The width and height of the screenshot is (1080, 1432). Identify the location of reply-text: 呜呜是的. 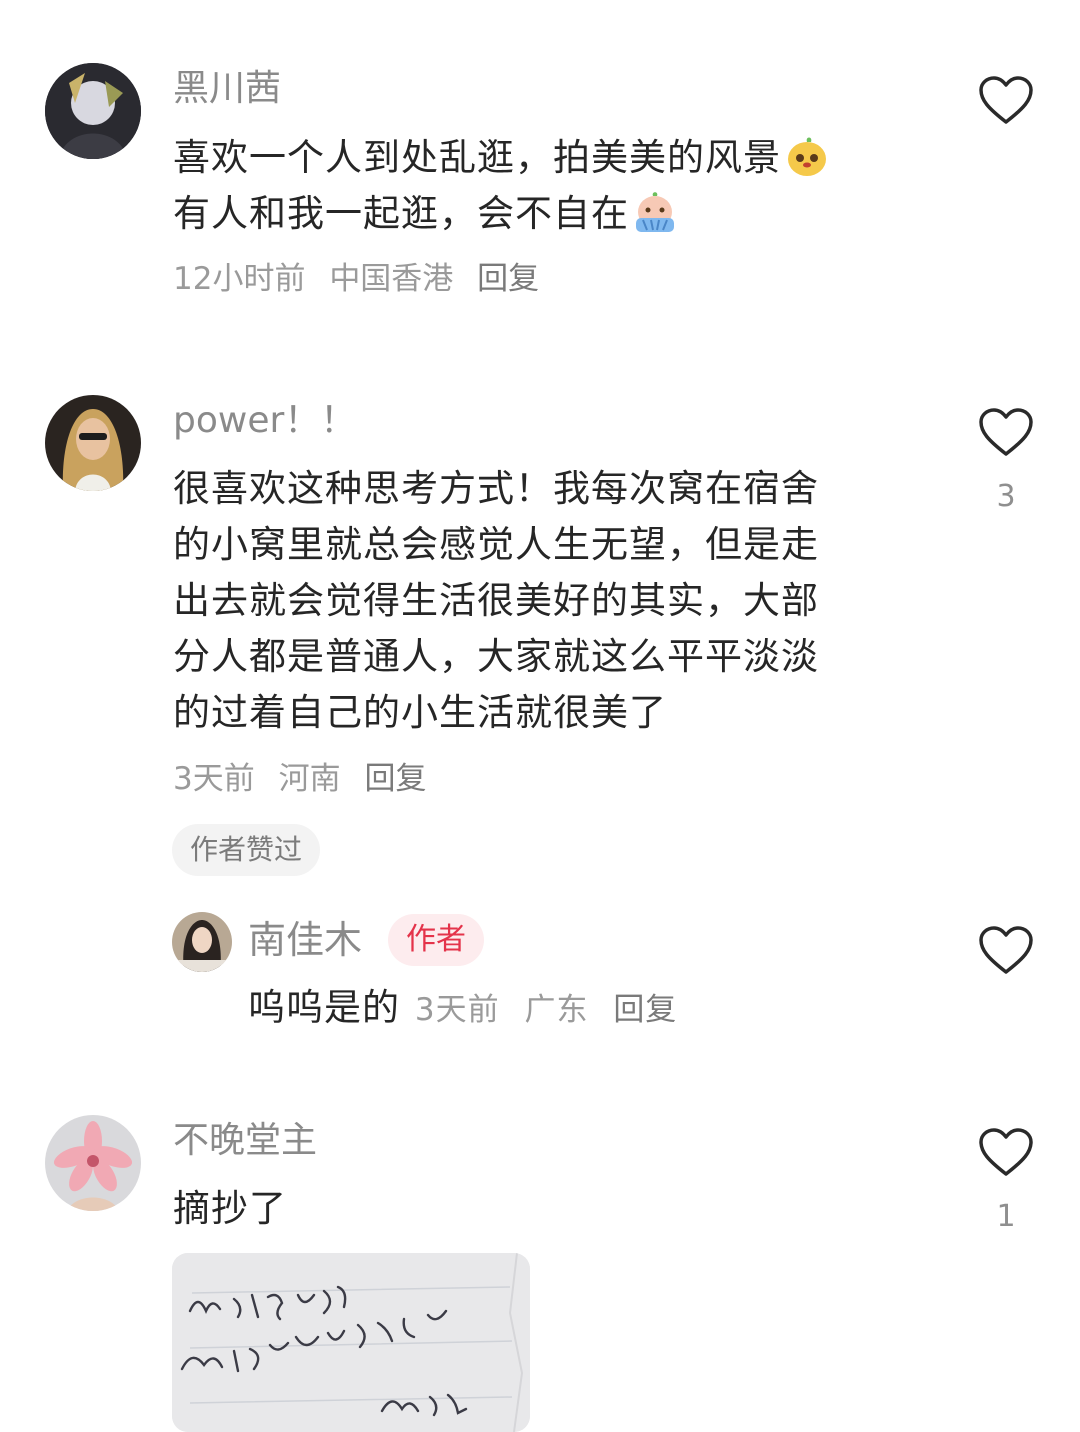
(324, 1007).